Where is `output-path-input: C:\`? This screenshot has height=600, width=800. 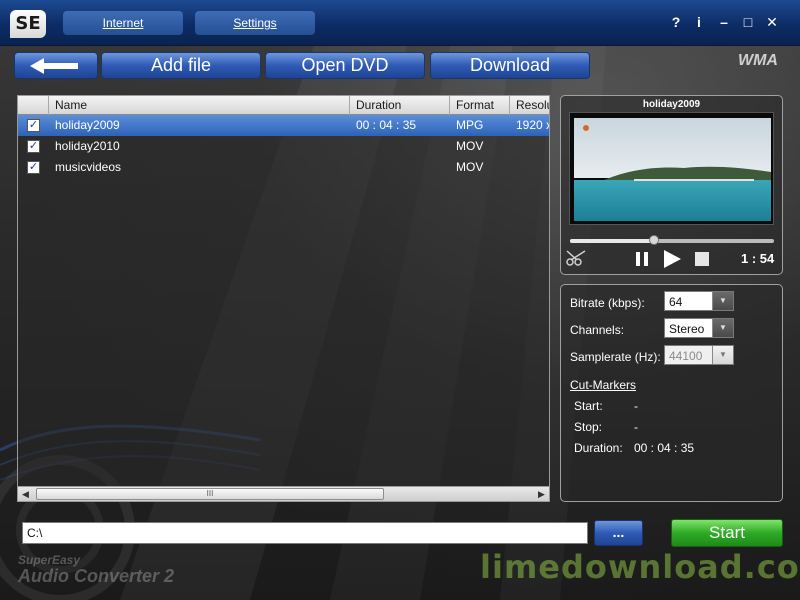
output-path-input: C:\ is located at coordinates (305, 533).